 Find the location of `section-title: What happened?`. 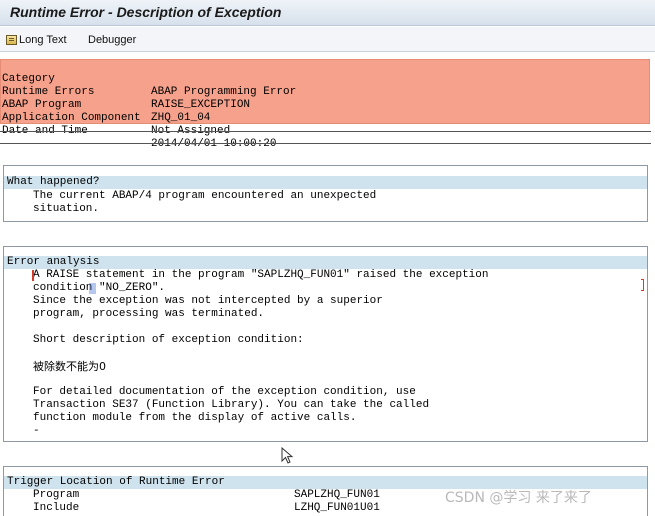

section-title: What happened? is located at coordinates (325, 182).